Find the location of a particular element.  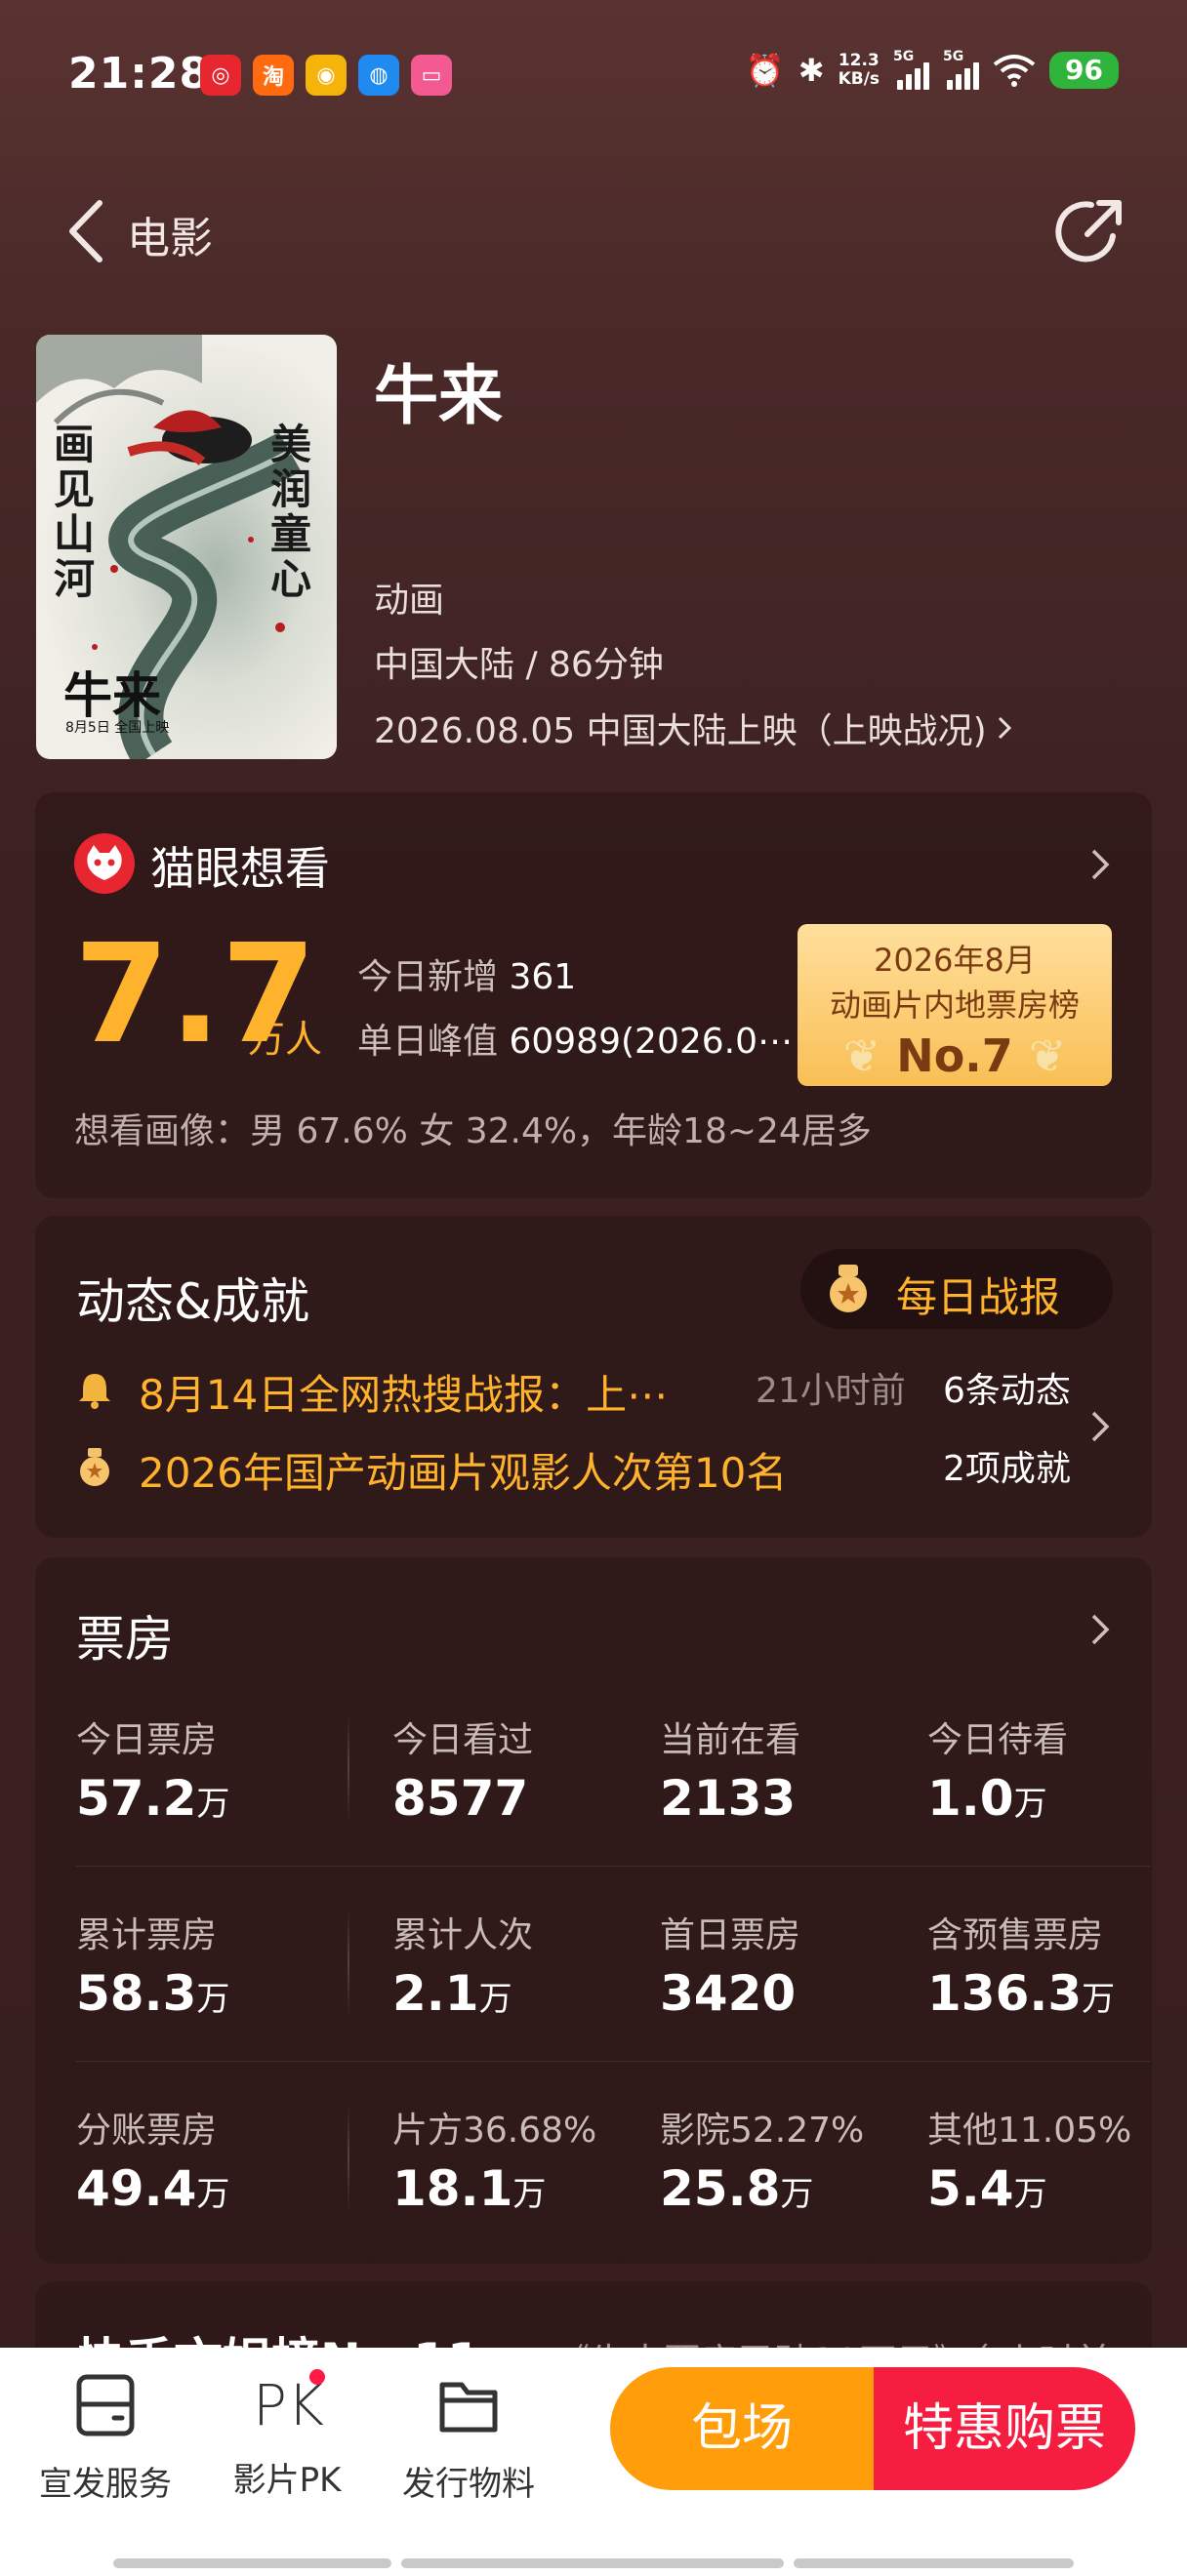

news-count: 6条动态 is located at coordinates (1007, 1387).